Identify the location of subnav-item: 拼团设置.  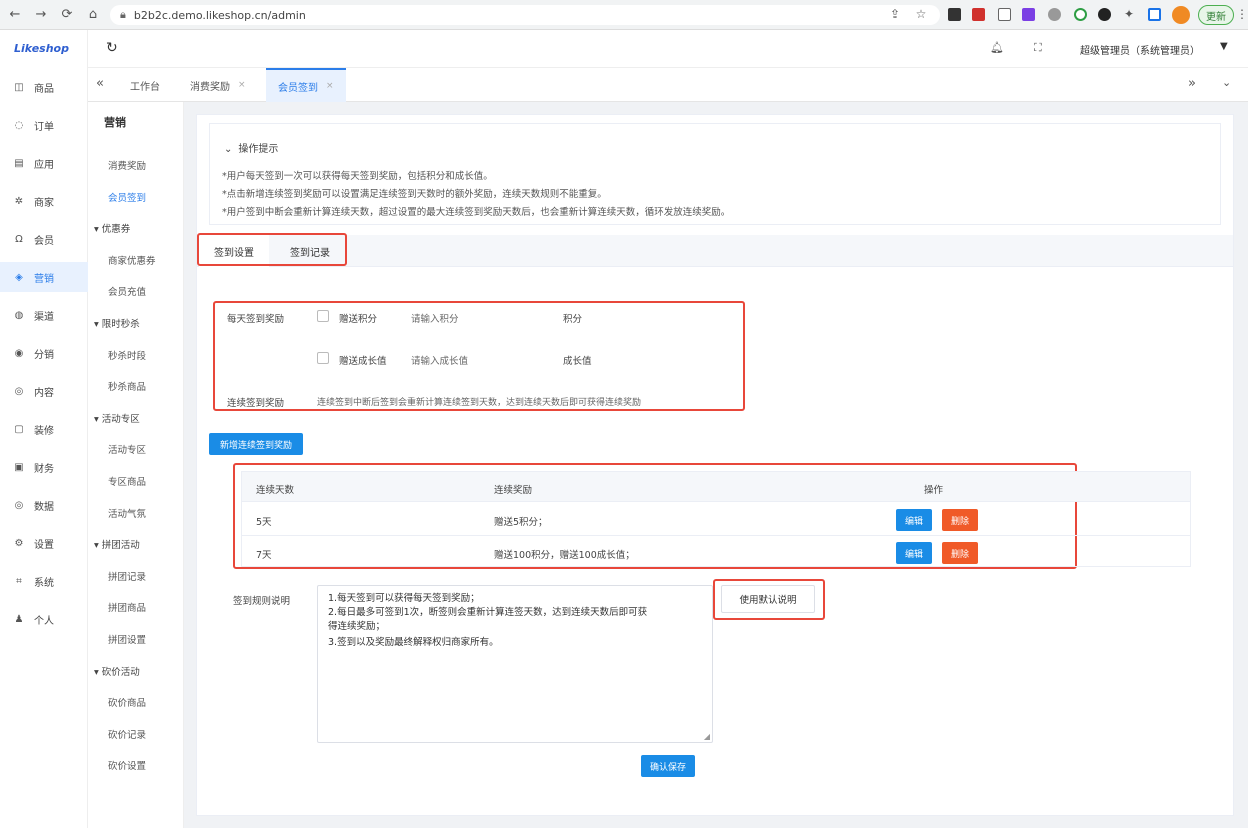
(127, 639).